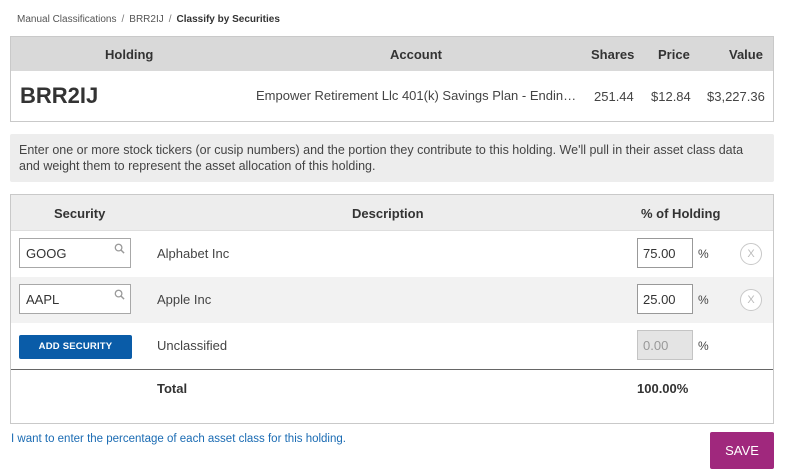 This screenshot has width=786, height=475. I want to click on header-value: Value, so click(746, 54).